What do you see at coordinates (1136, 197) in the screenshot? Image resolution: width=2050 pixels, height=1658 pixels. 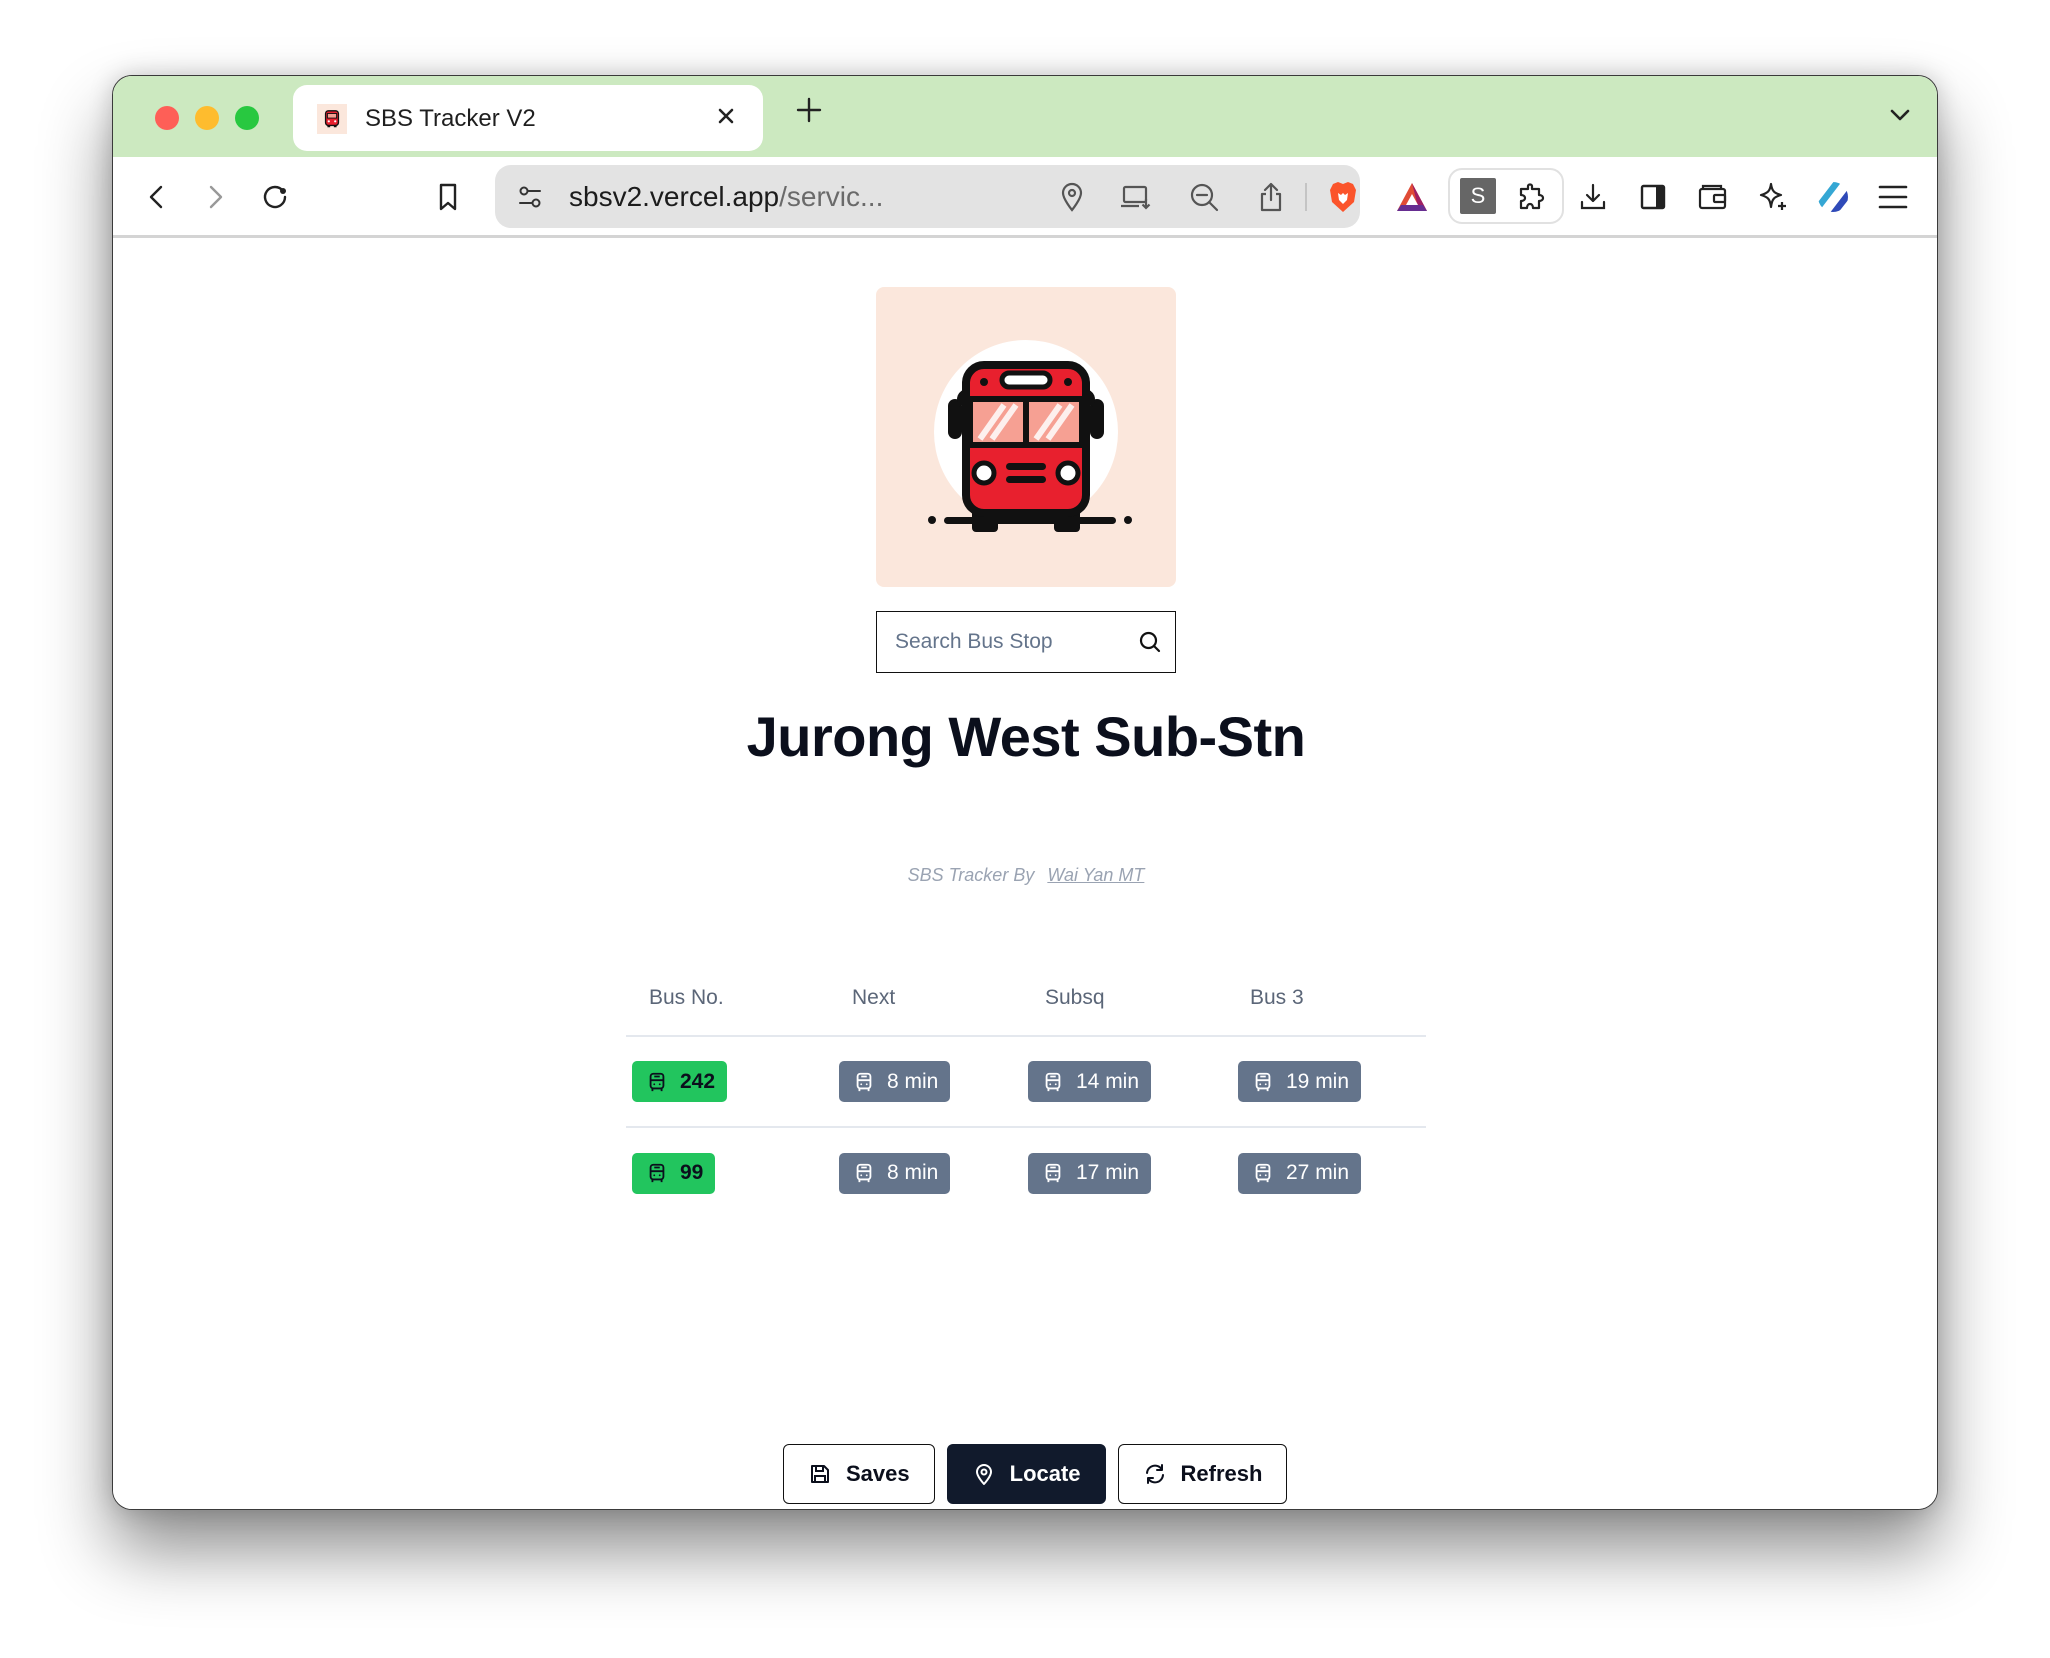 I see `install-app-icon` at bounding box center [1136, 197].